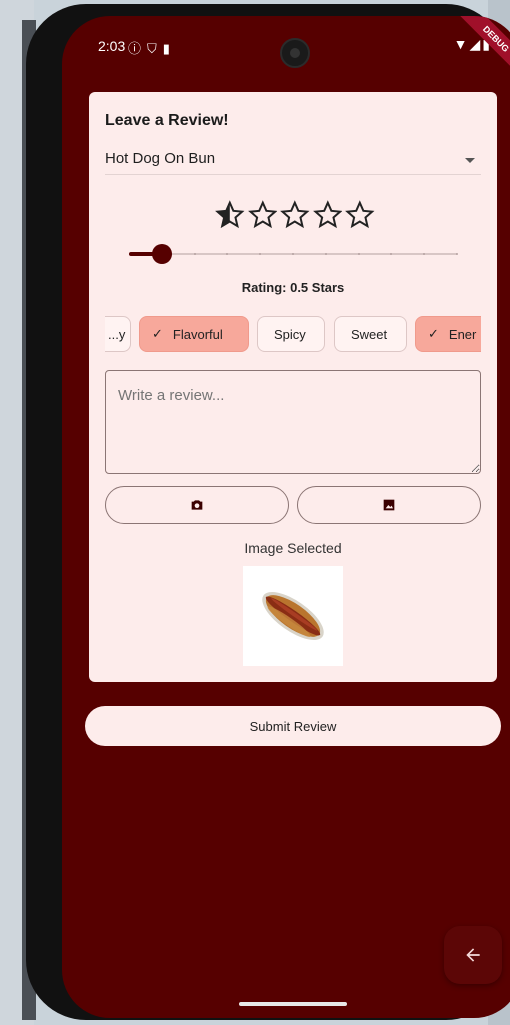 The image size is (510, 1025). I want to click on tag-chip-sweet: Sweet, so click(370, 334).